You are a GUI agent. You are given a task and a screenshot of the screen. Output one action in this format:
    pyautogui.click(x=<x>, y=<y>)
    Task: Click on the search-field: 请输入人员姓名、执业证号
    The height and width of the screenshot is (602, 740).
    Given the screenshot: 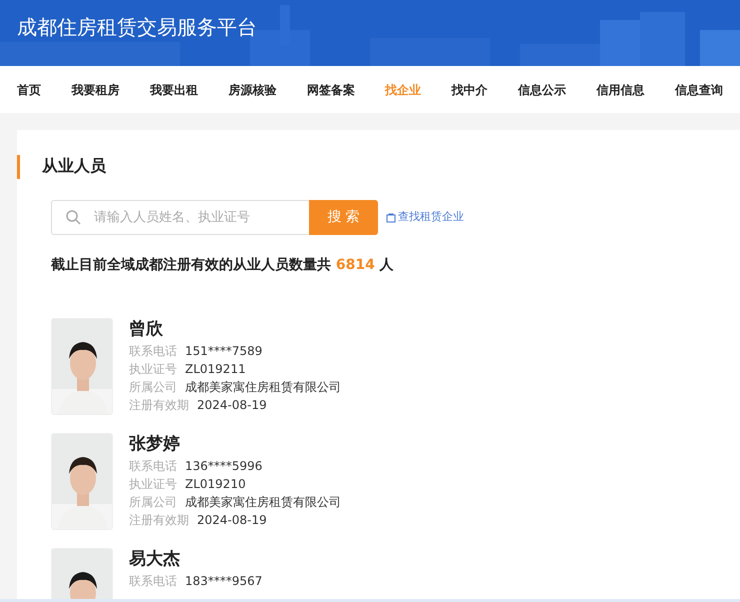 What is the action you would take?
    pyautogui.click(x=180, y=217)
    